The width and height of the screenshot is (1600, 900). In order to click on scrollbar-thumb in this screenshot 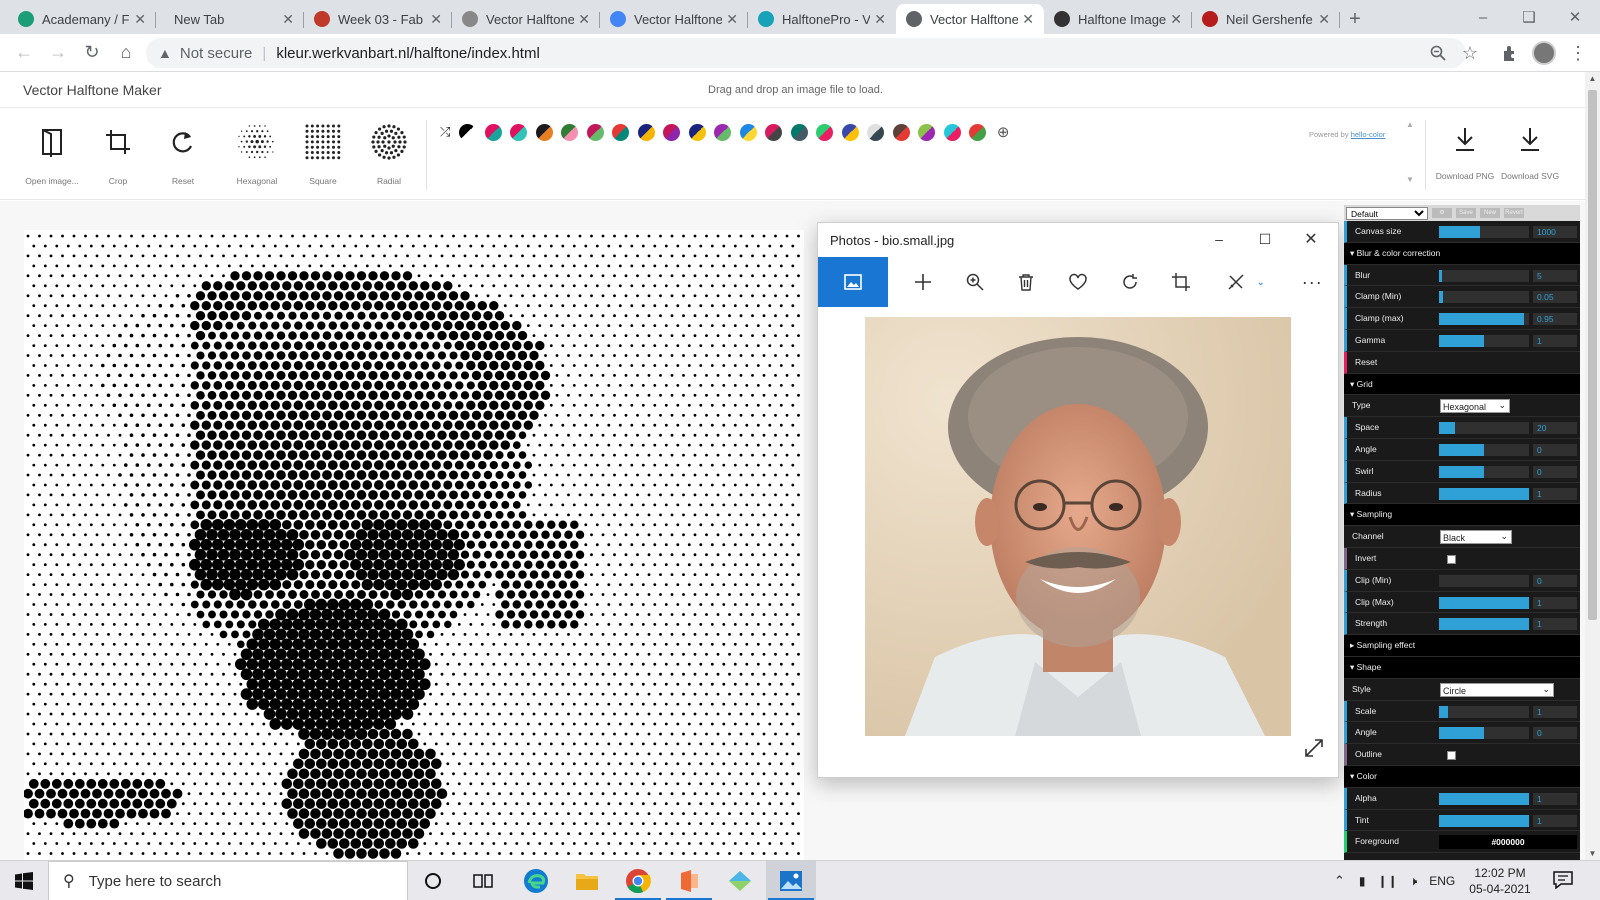, I will do `click(1592, 355)`.